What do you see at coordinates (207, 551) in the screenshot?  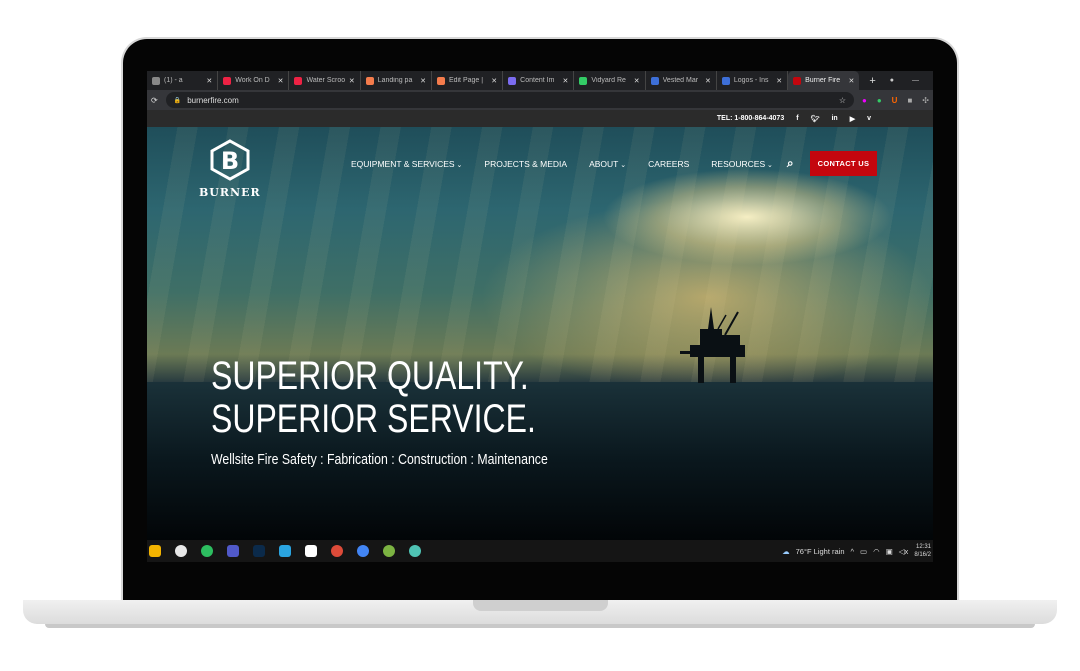 I see `taskbar-evernote-icon` at bounding box center [207, 551].